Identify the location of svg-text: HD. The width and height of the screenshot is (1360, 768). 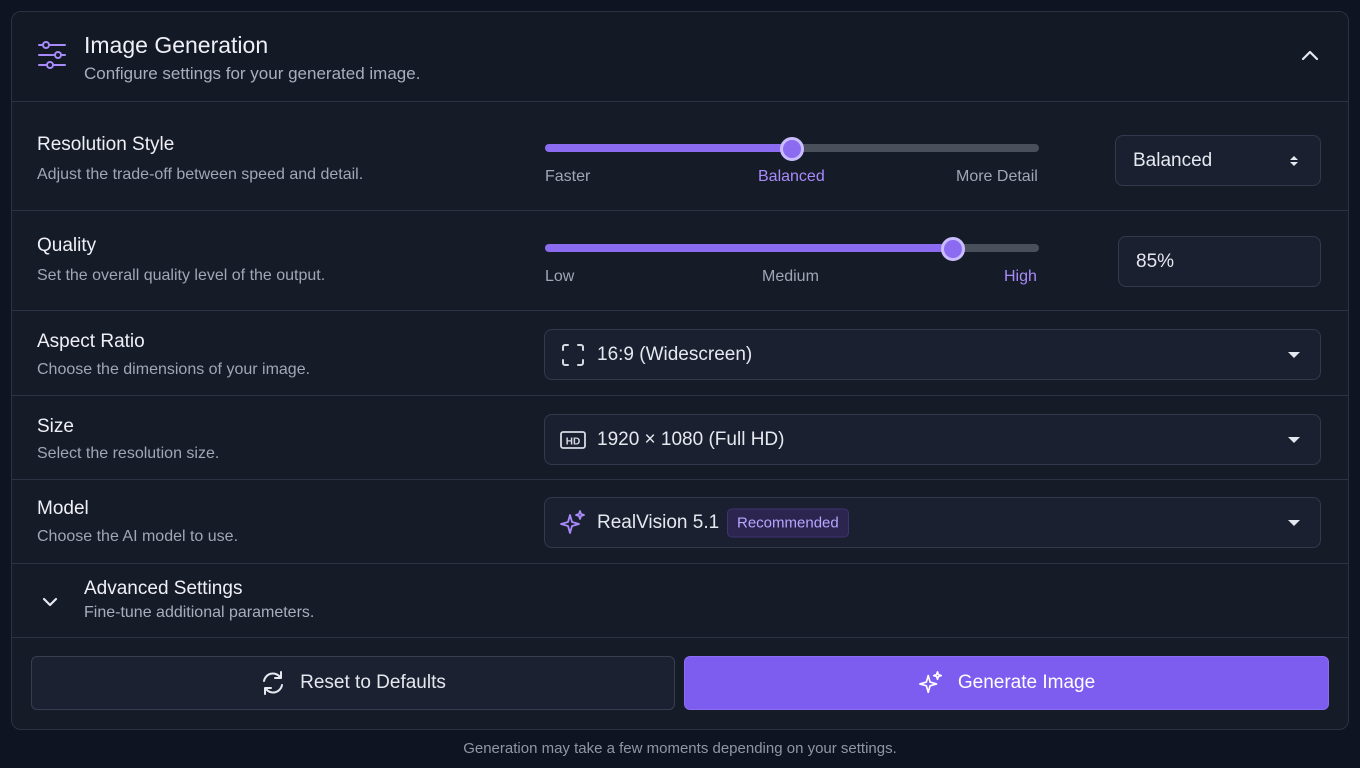
(573, 441).